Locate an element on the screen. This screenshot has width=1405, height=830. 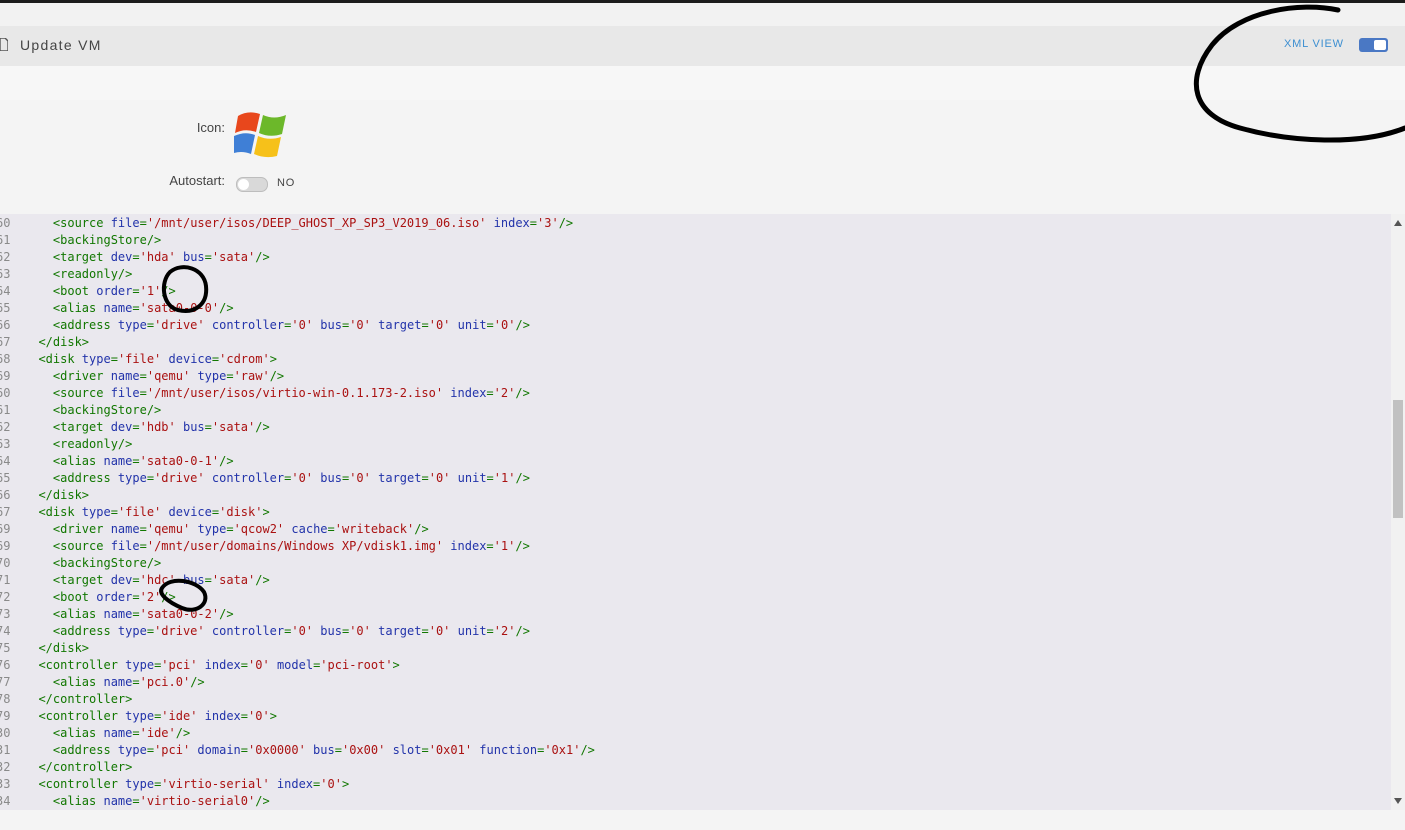
code-line: 78 </controller> is located at coordinates (695, 699).